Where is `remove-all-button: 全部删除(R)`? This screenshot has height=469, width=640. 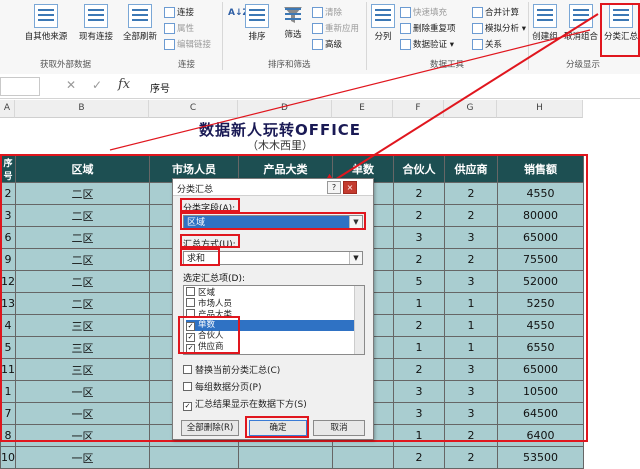
remove-all-button: 全部删除(R) is located at coordinates (210, 428).